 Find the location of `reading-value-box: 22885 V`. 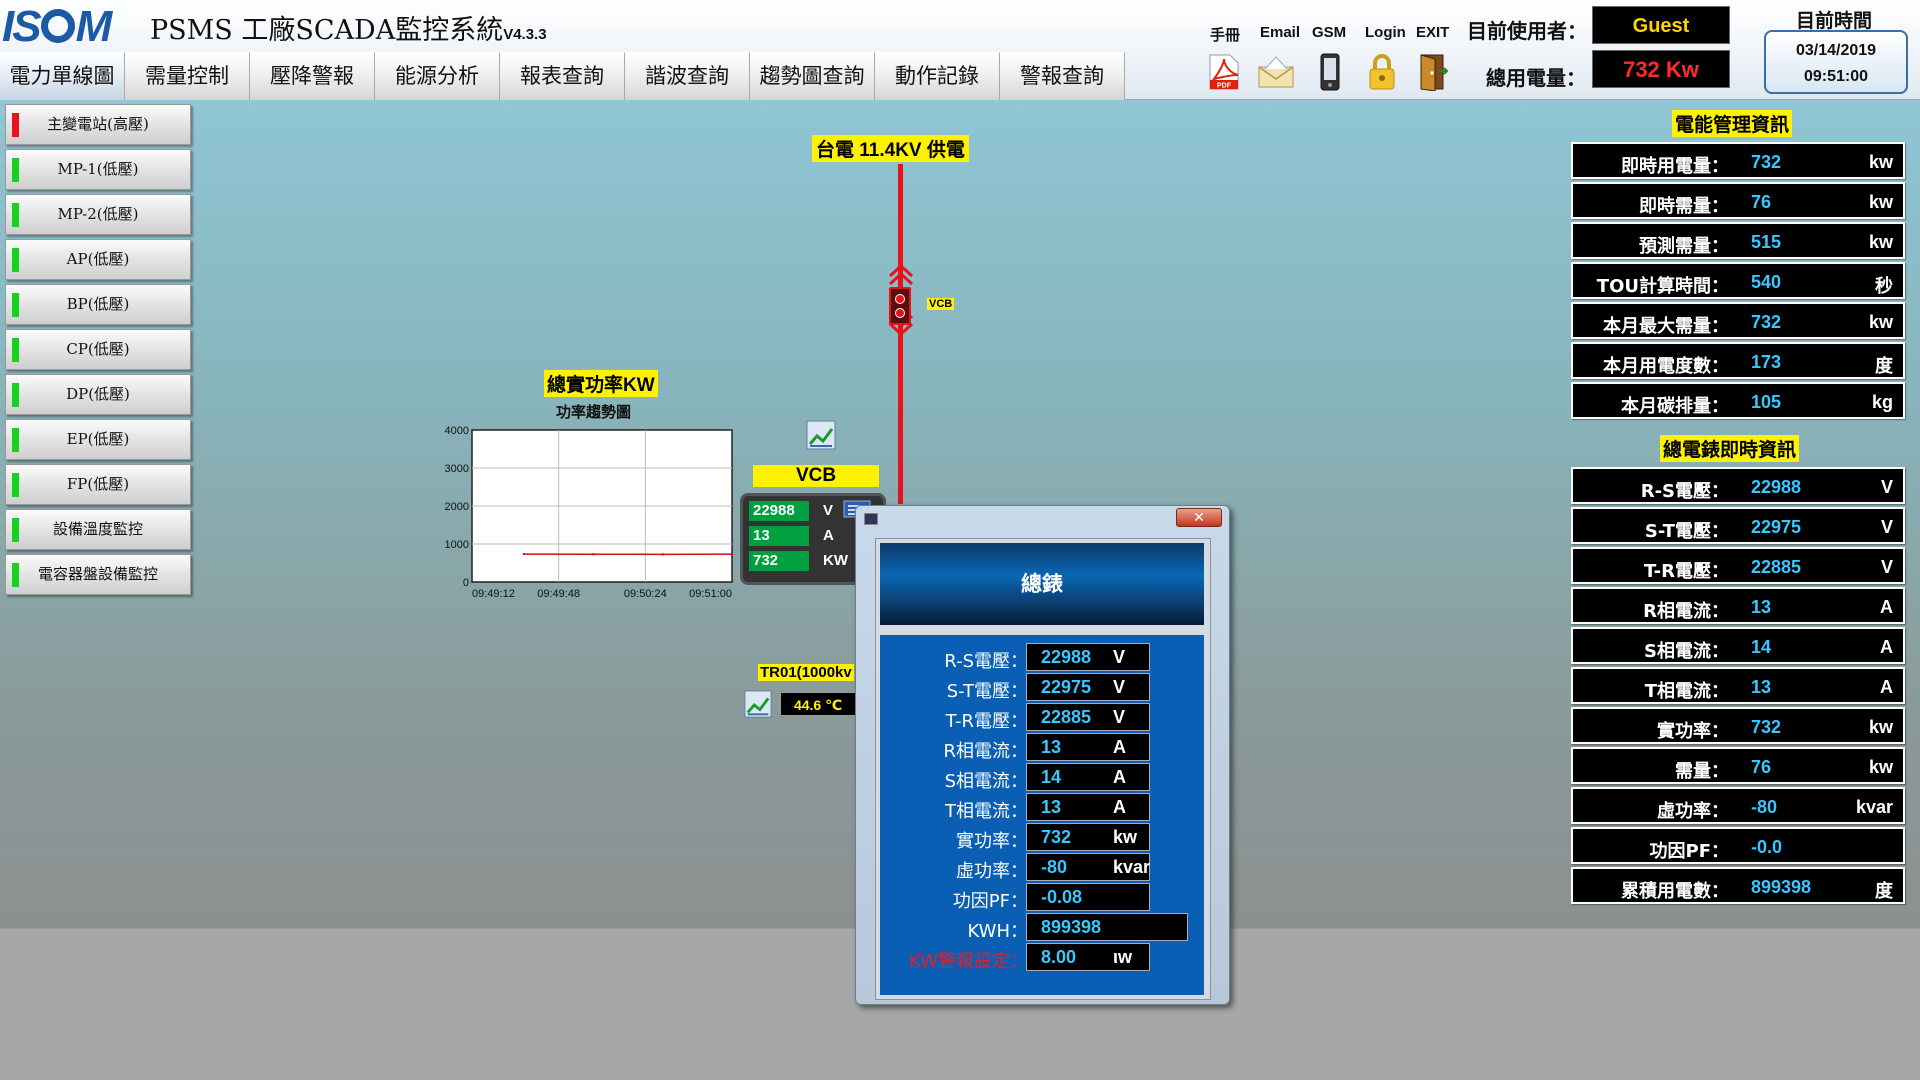

reading-value-box: 22885 V is located at coordinates (1088, 717).